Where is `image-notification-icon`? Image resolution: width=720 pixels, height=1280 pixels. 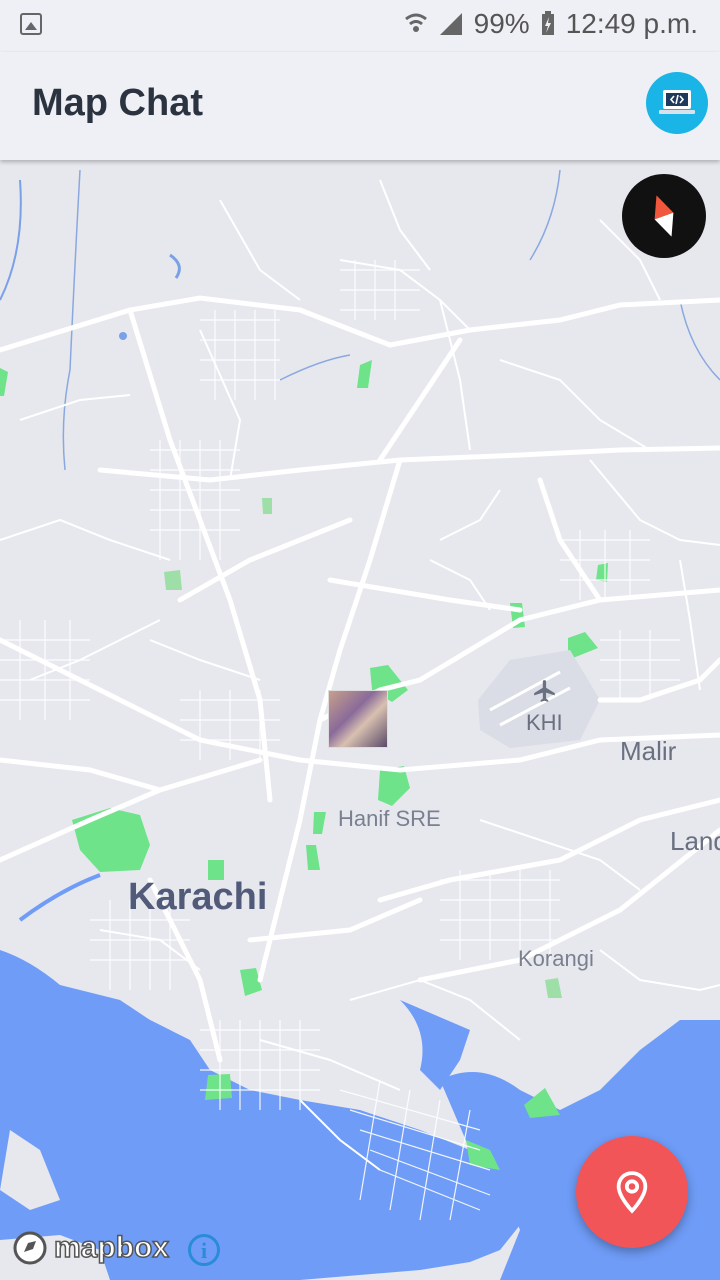 image-notification-icon is located at coordinates (31, 24).